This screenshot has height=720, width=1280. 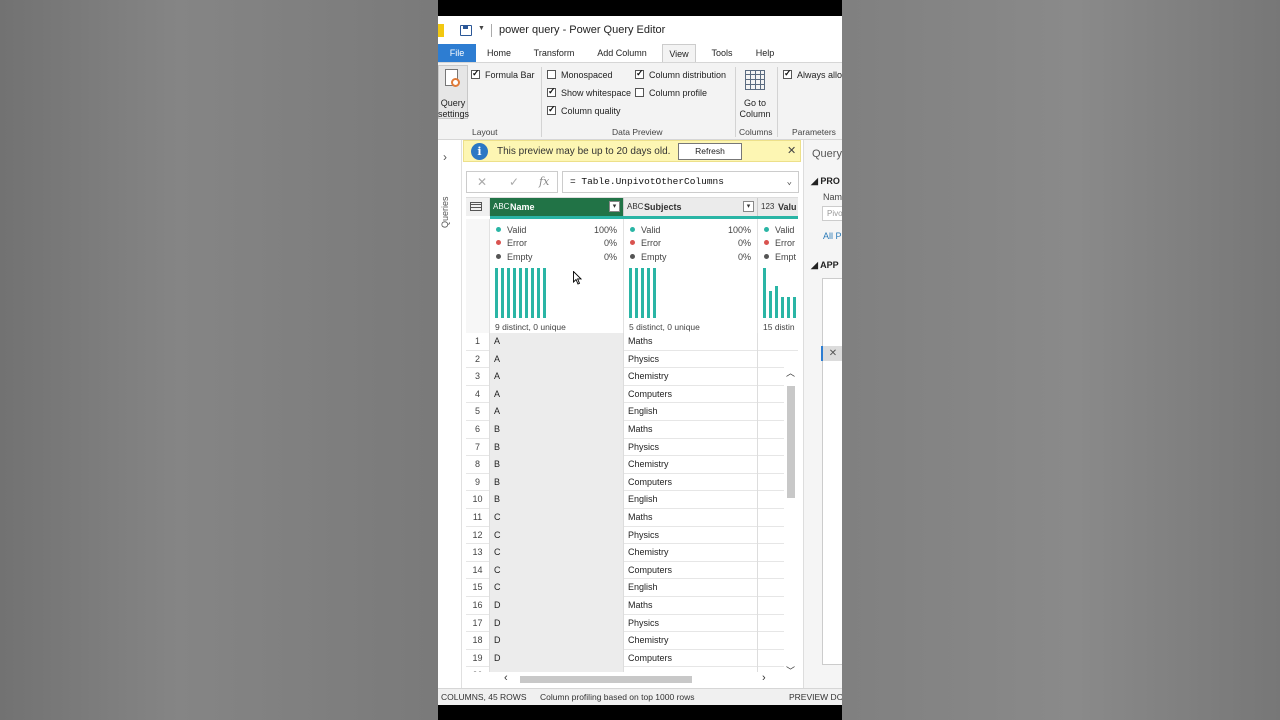 I want to click on table-row: 10 B English, so click(x=632, y=500).